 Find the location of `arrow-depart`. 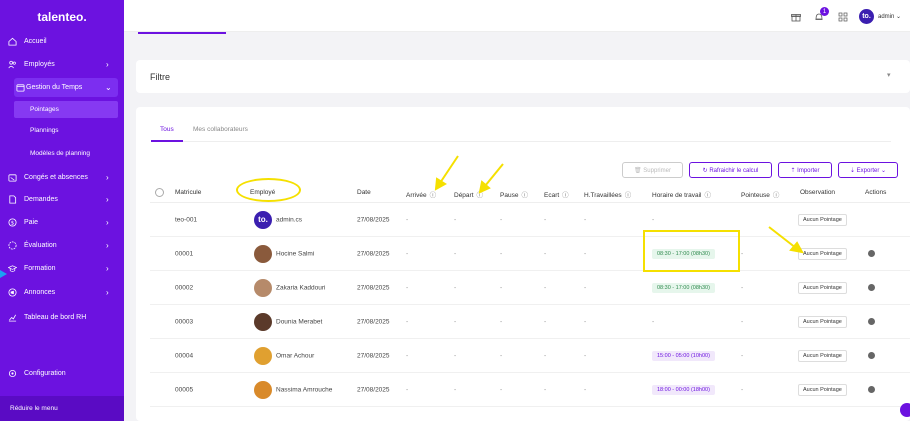

arrow-depart is located at coordinates (494, 175).